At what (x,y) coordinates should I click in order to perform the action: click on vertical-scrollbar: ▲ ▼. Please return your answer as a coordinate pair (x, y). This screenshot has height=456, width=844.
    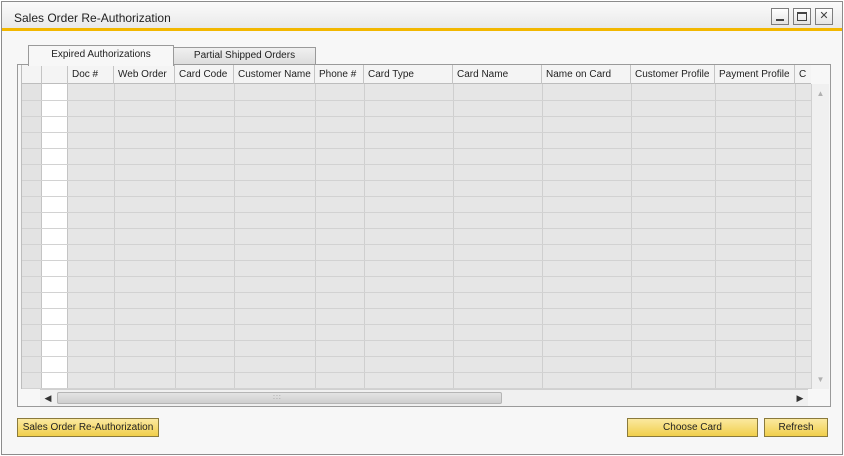
    Looking at the image, I should click on (820, 236).